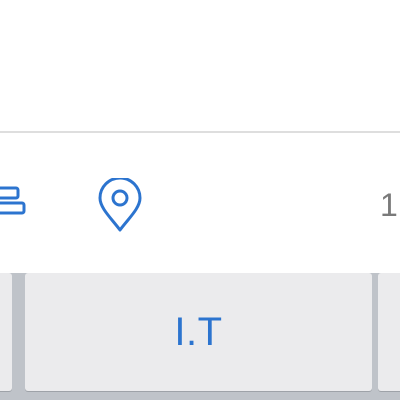  I want to click on tag-icon, so click(13, 205).